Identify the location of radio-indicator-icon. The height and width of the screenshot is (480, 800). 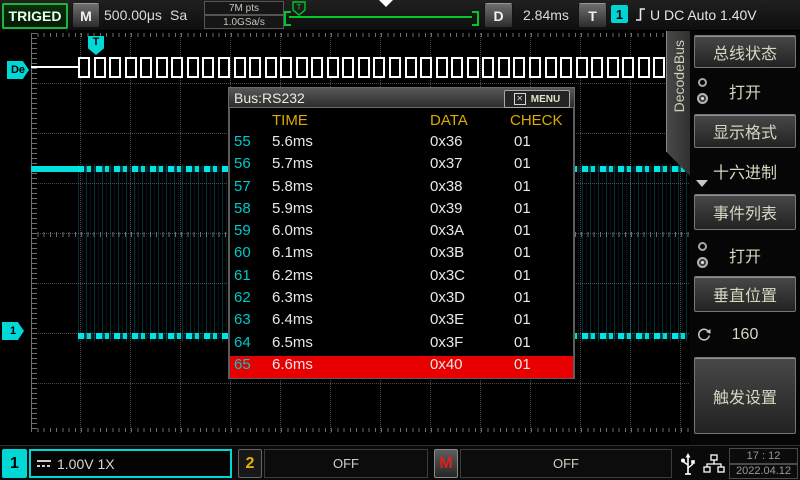
(703, 255).